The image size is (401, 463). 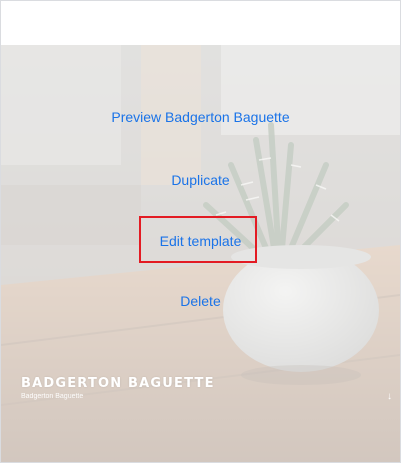 What do you see at coordinates (389, 396) in the screenshot?
I see `arrow-down-icon: ↓` at bounding box center [389, 396].